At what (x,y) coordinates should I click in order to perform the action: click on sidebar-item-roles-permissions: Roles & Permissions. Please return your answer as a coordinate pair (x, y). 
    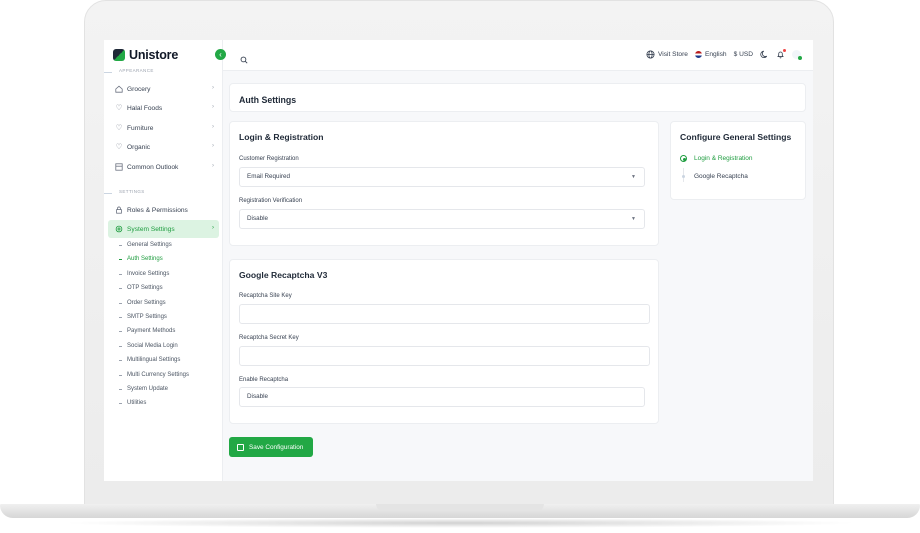
    Looking at the image, I should click on (163, 210).